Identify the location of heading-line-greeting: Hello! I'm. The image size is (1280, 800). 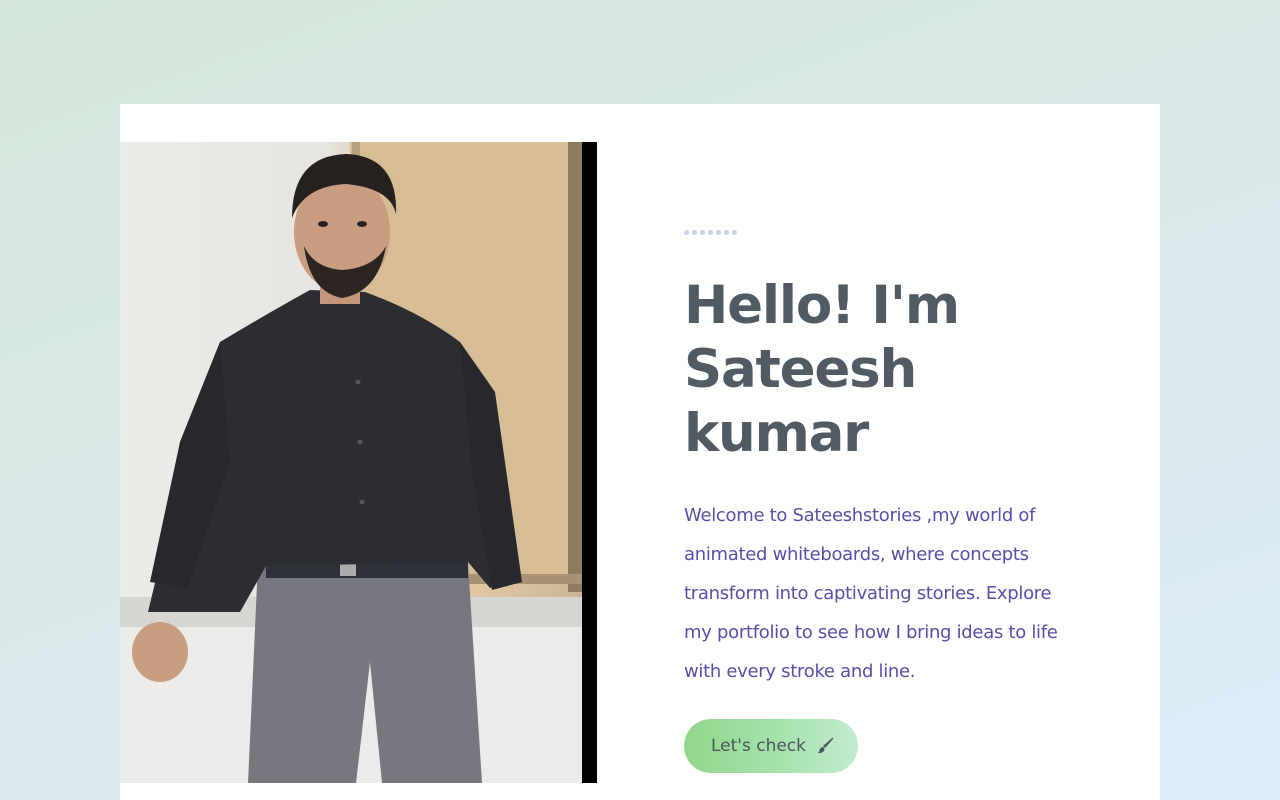
(822, 305).